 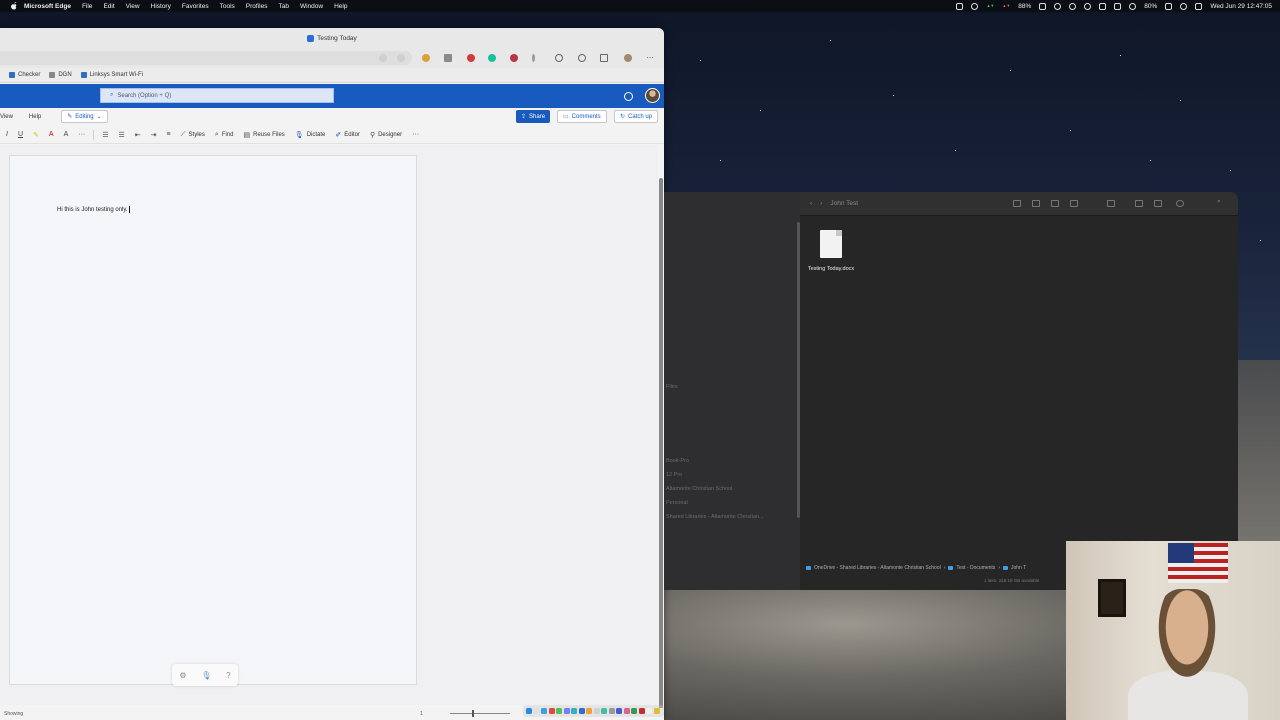 I want to click on settings-gear-icon: ⚙, so click(x=182, y=675).